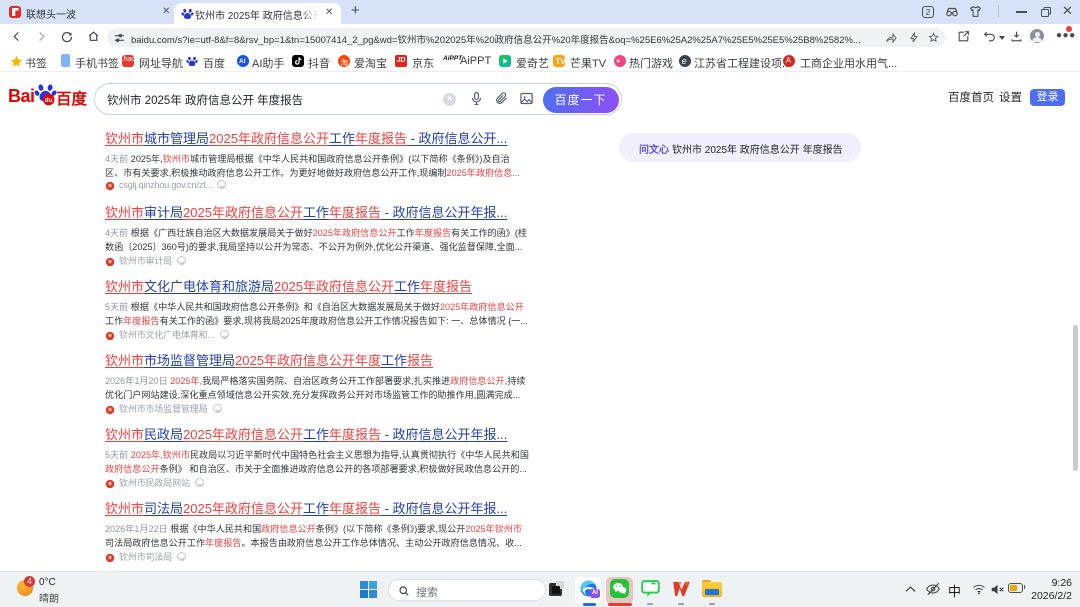  I want to click on svg-text: du, so click(49, 100).